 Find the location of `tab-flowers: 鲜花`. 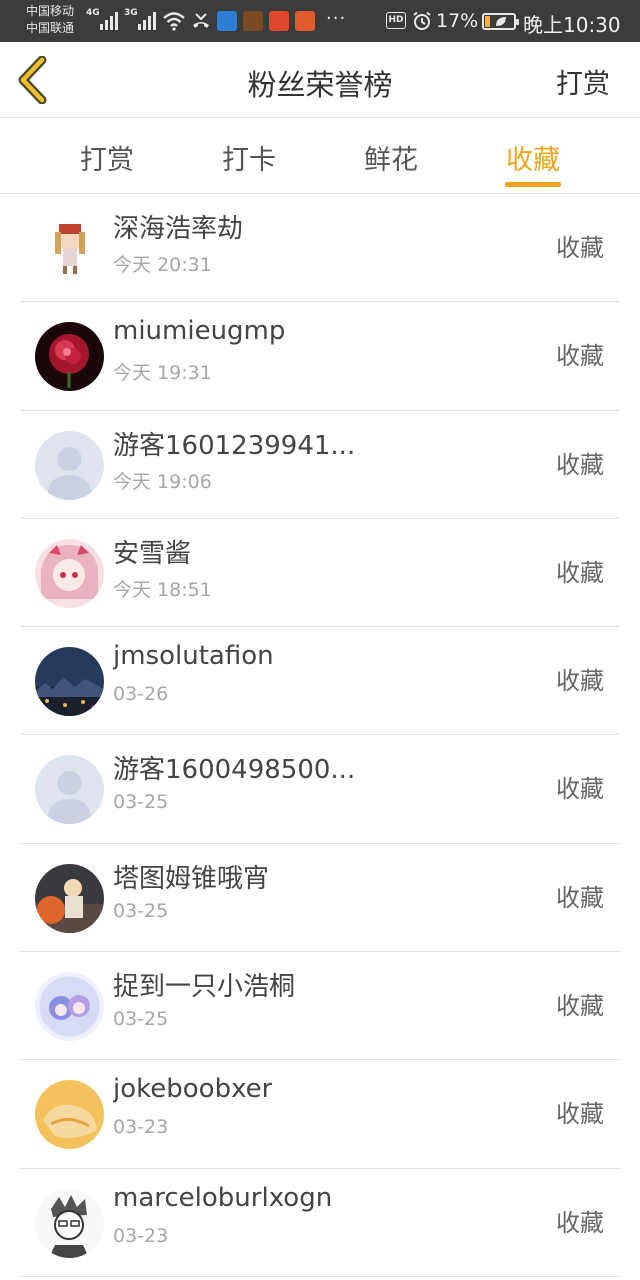

tab-flowers: 鲜花 is located at coordinates (391, 157).